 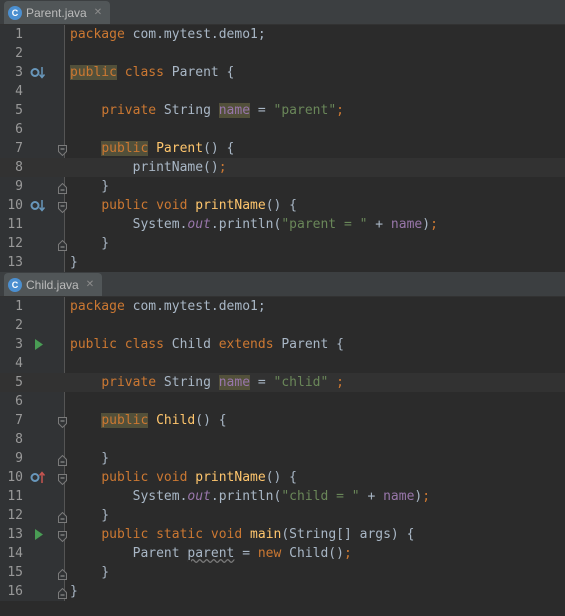 I want to click on code-line: 3 public class Child extends Parent {, so click(x=282, y=344).